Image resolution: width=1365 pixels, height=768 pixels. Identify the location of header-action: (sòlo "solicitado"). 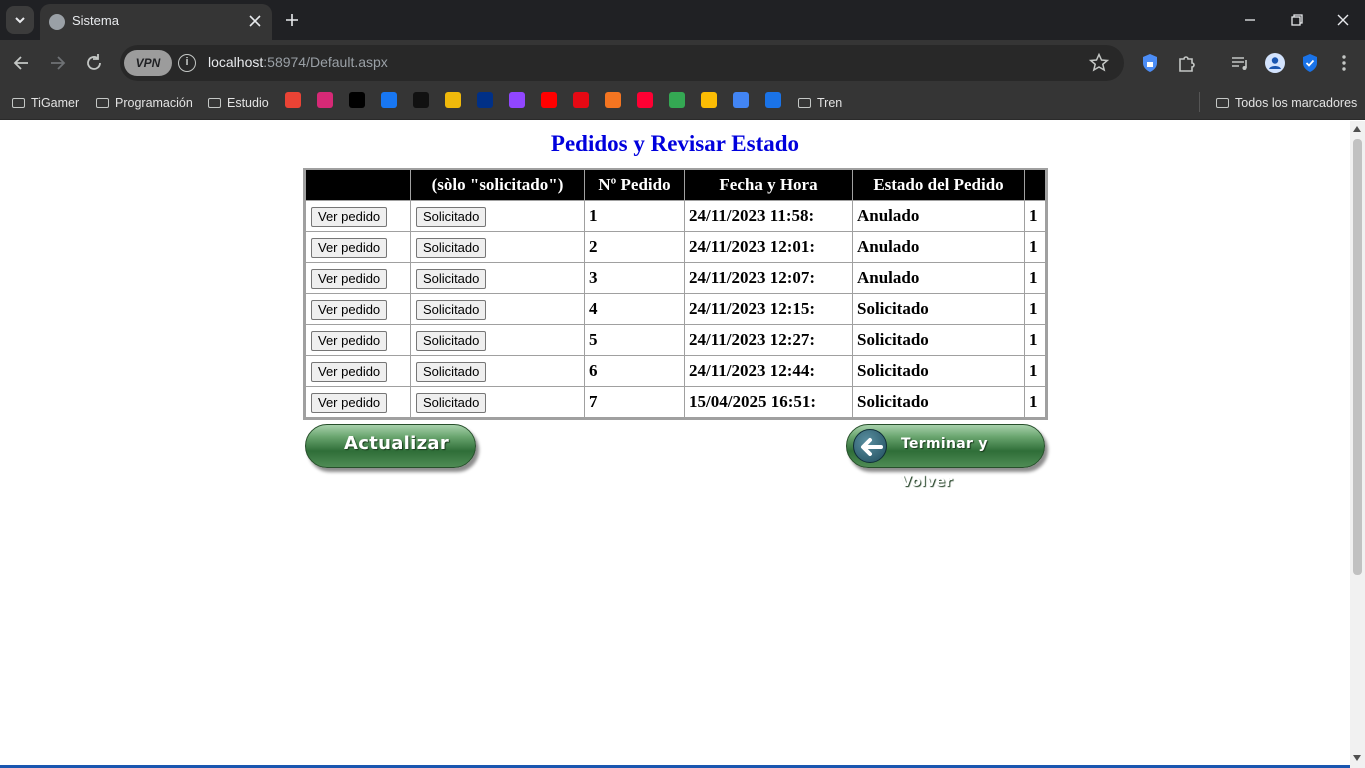
(498, 185).